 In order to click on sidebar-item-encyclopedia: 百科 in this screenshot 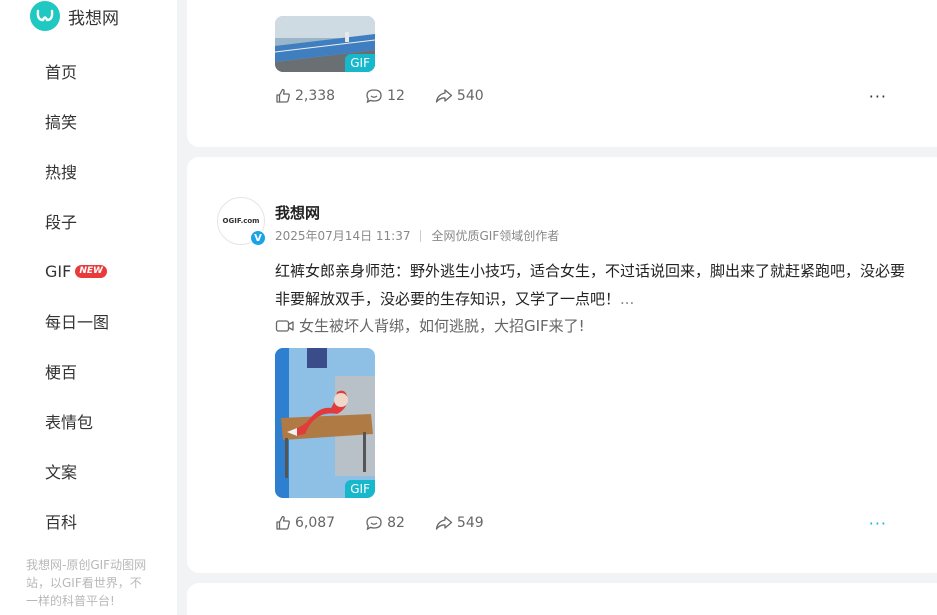, I will do `click(77, 521)`.